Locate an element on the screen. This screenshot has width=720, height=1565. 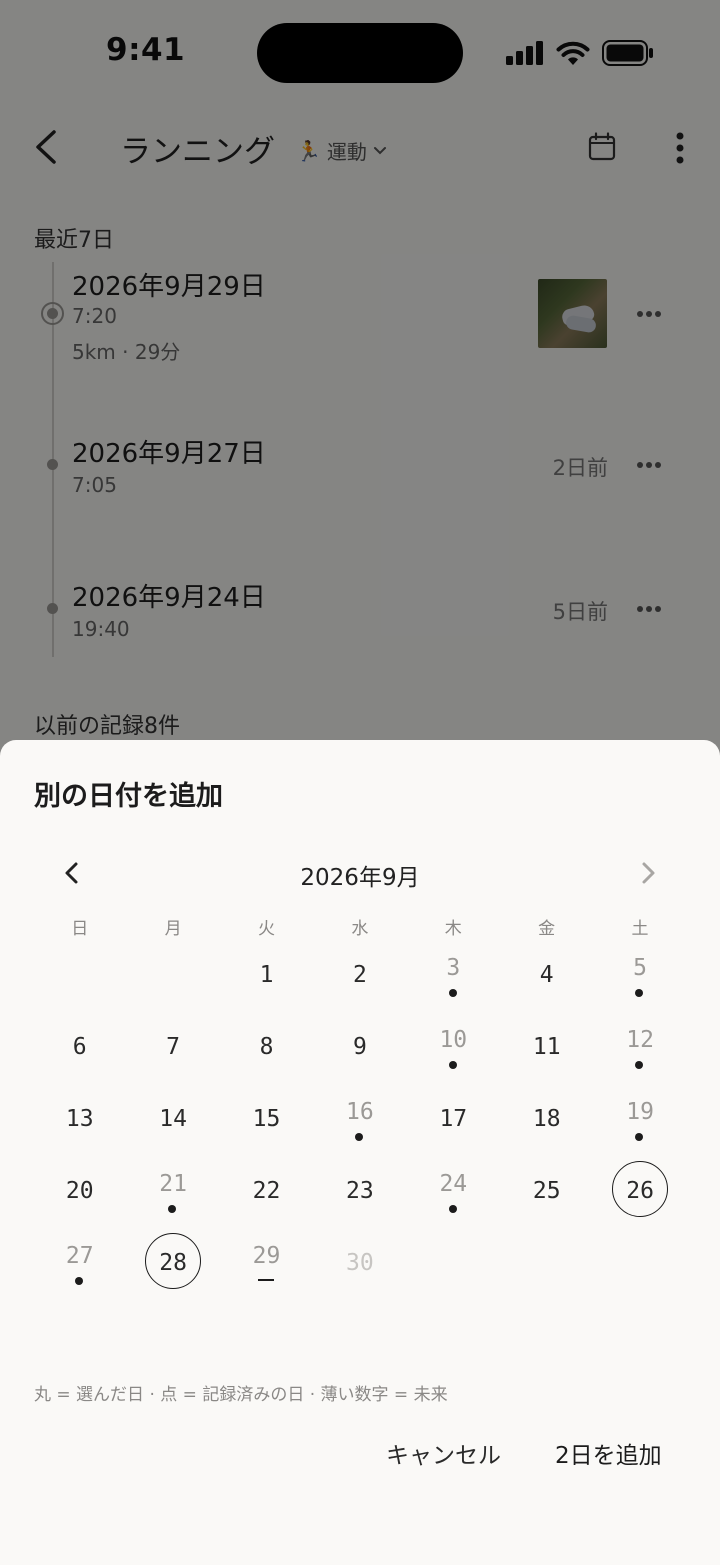
sheet-actions: キャンセル 2日を追加 is located at coordinates (360, 1454).